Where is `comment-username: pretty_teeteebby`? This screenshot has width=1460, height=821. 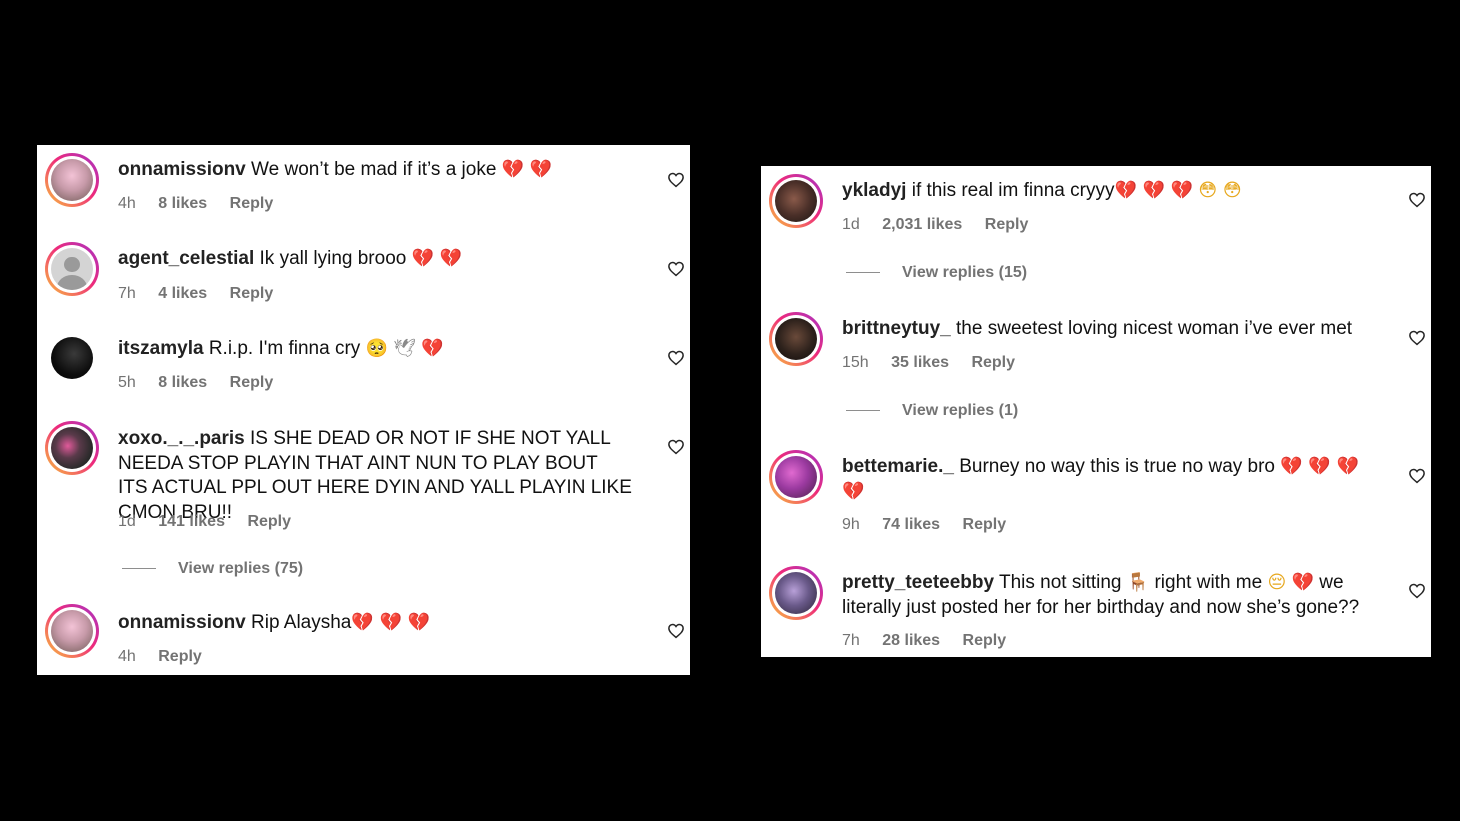 comment-username: pretty_teeteebby is located at coordinates (918, 582).